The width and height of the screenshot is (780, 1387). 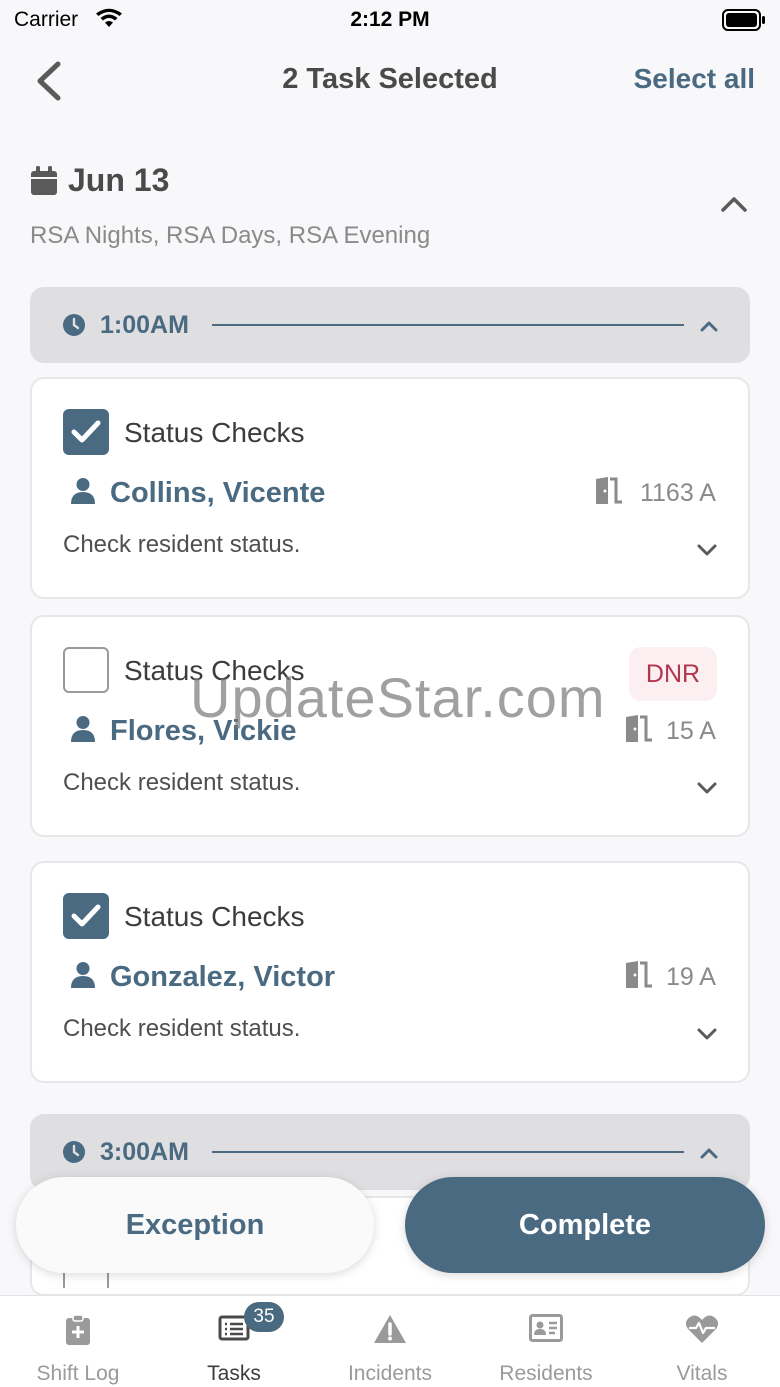 What do you see at coordinates (585, 1225) in the screenshot?
I see `complete-button: Complete` at bounding box center [585, 1225].